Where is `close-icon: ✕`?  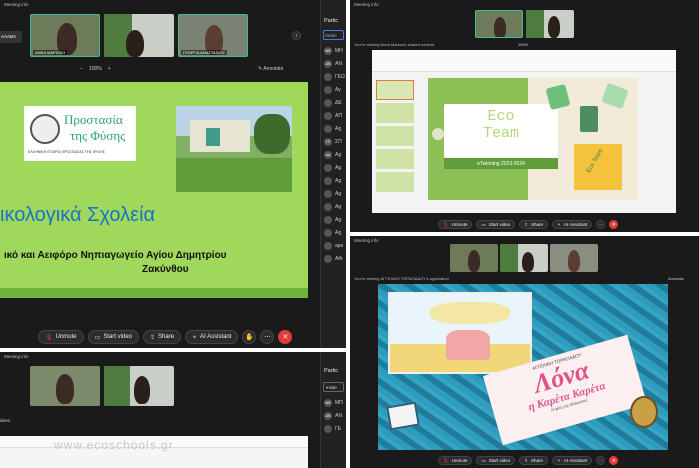 close-icon: ✕ is located at coordinates (613, 460).